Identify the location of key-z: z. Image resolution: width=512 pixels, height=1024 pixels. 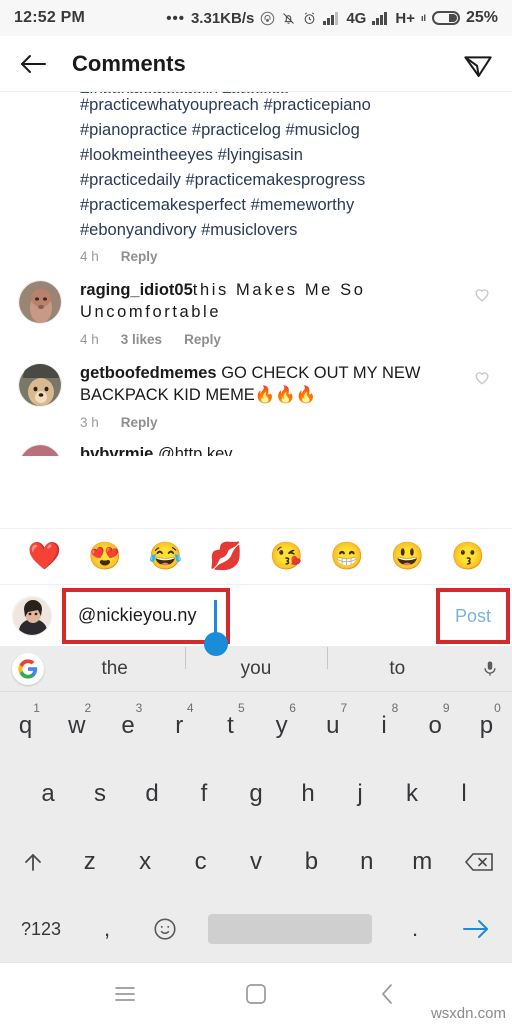
(89, 862).